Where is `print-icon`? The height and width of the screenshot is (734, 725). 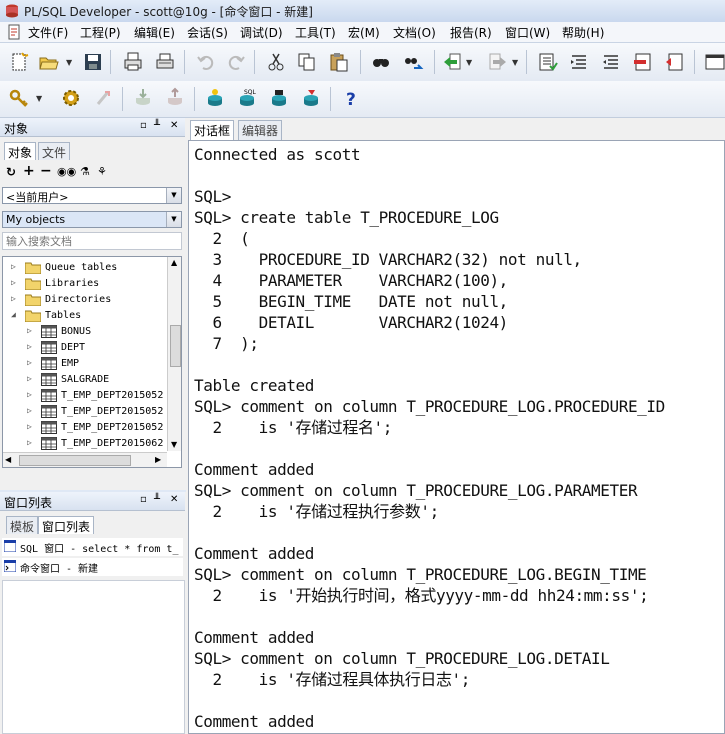
print-icon is located at coordinates (133, 62).